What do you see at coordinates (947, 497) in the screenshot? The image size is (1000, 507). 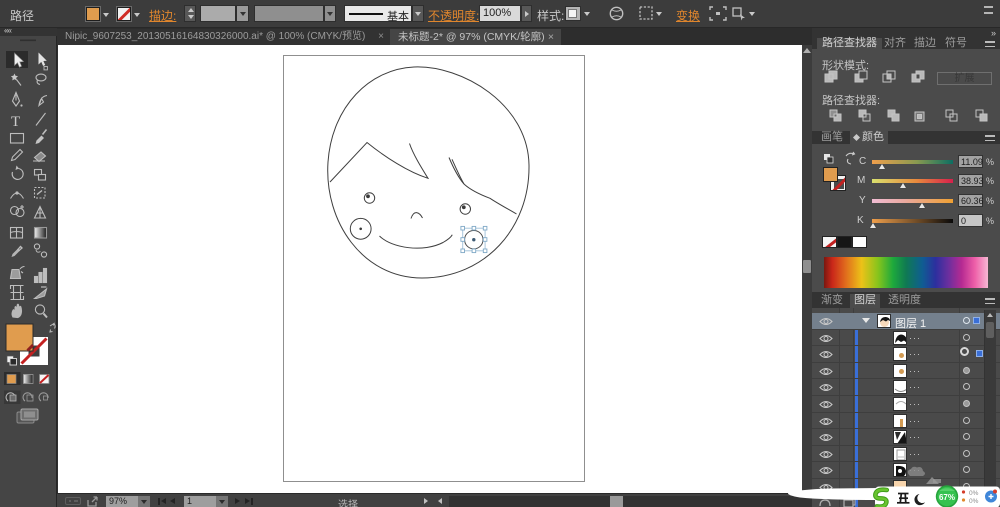 I see `svg-text: 67%` at bounding box center [947, 497].